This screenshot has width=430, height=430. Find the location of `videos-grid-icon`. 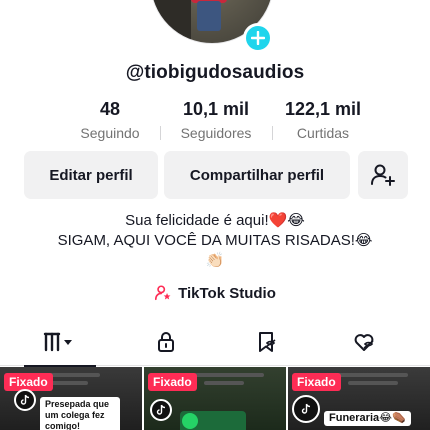

videos-grid-icon is located at coordinates (57, 342).